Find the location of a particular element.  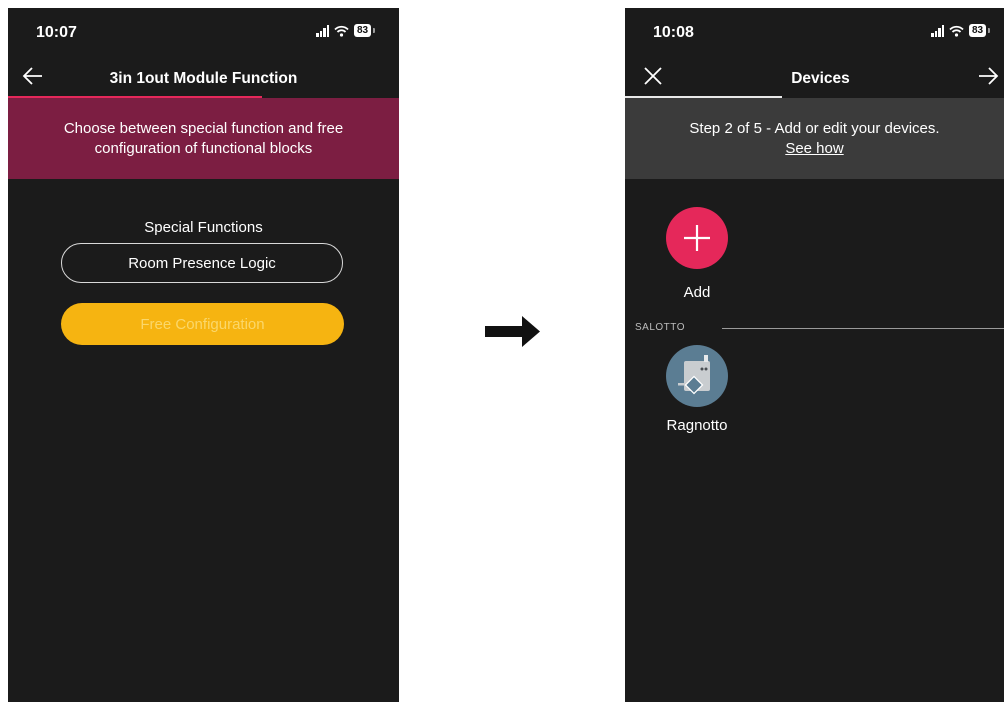

room-presence-logic-button: Room Presence Logic is located at coordinates (202, 263).